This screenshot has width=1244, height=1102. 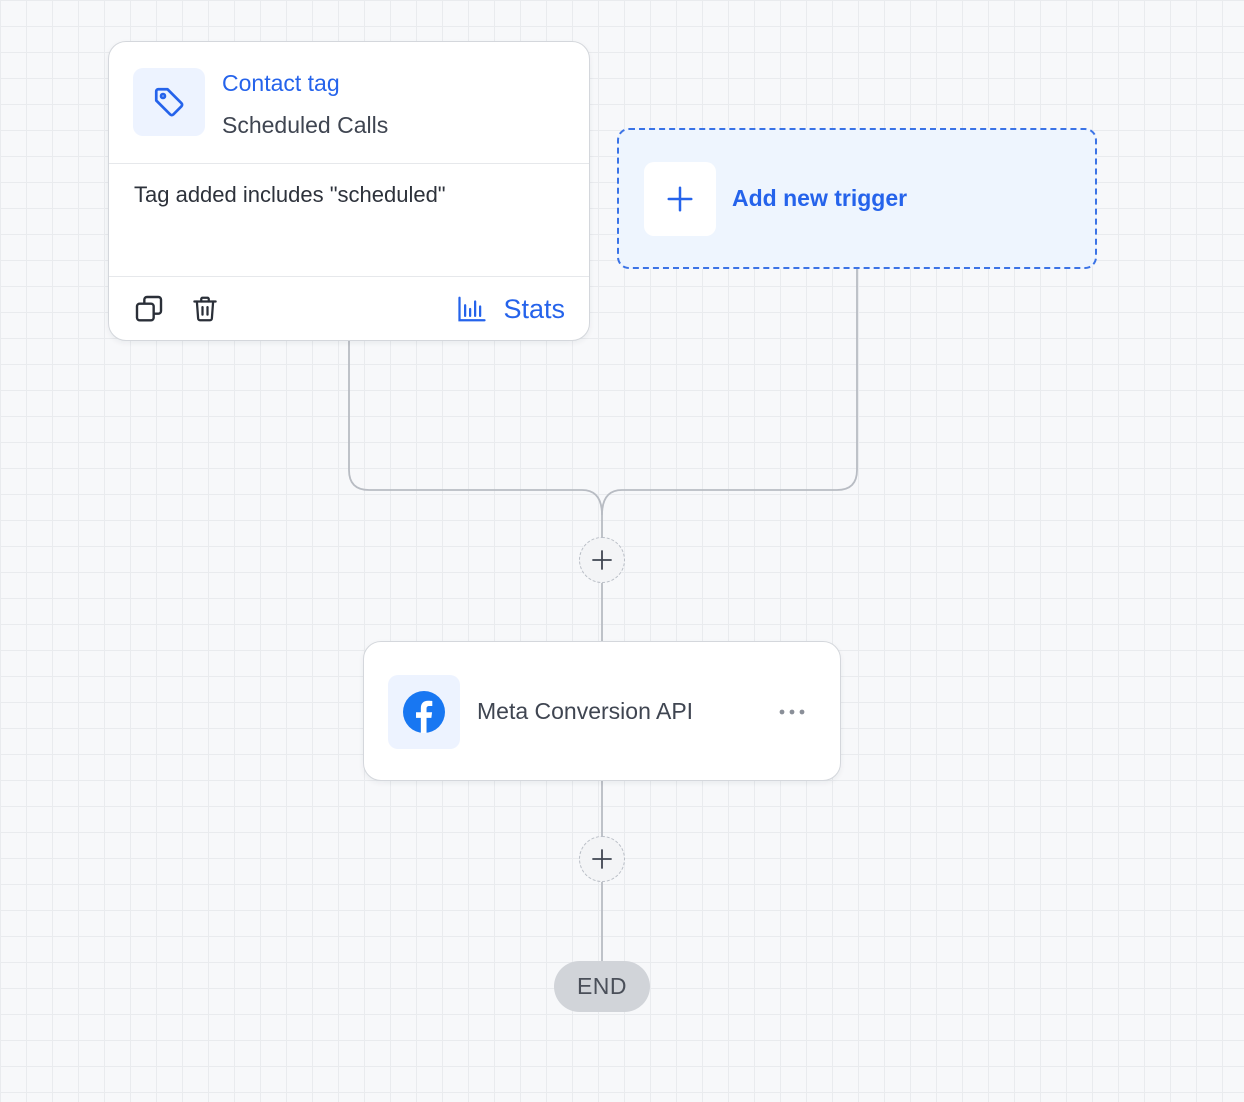 What do you see at coordinates (205, 309) in the screenshot?
I see `trash-icon` at bounding box center [205, 309].